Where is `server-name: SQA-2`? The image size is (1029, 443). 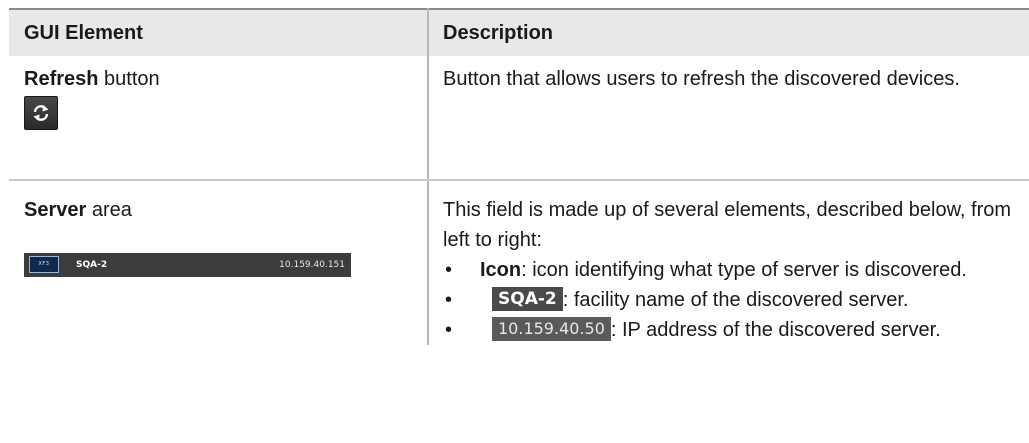
server-name: SQA-2 is located at coordinates (92, 265).